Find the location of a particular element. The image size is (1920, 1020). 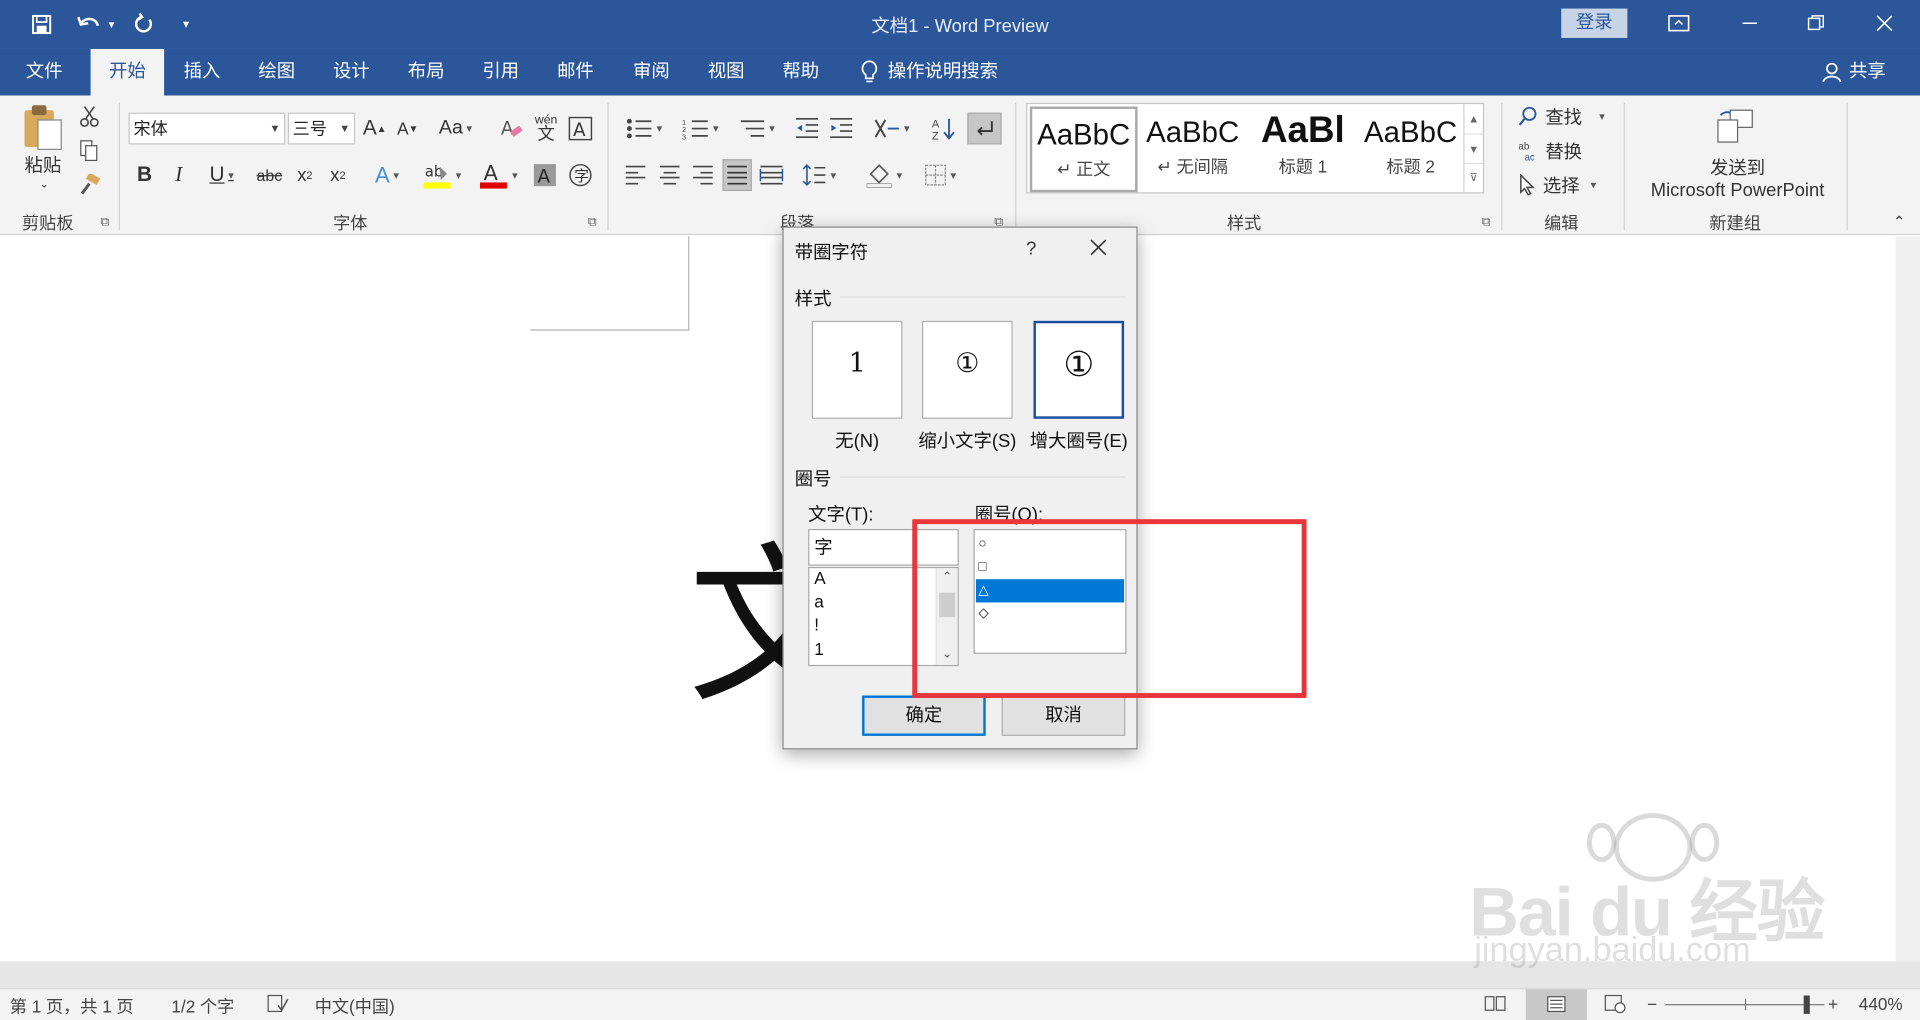

font-color-icon: A ▾ is located at coordinates (498, 175).